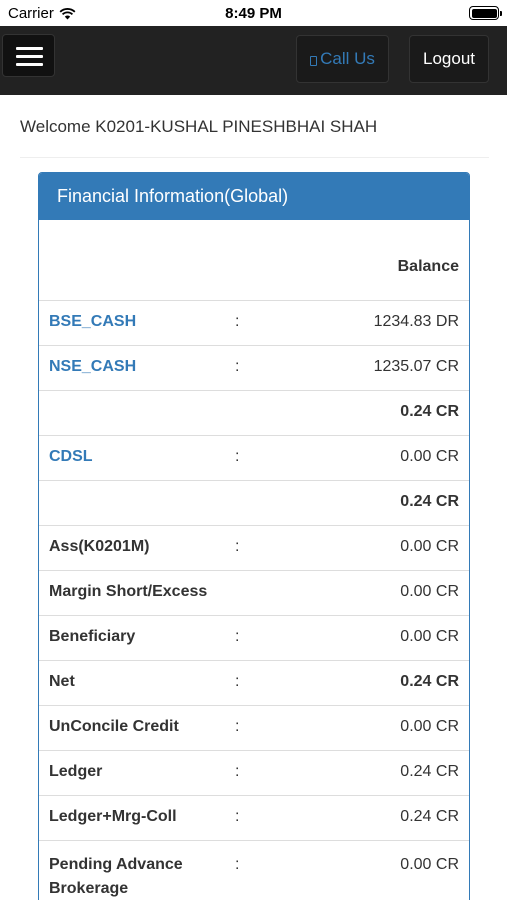  Describe the element at coordinates (254, 157) in the screenshot. I see `divider` at that location.